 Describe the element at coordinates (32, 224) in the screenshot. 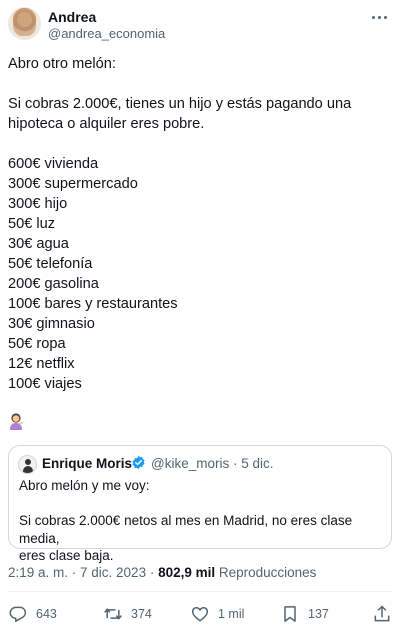

I see `tweet-line: 50€ luz` at that location.